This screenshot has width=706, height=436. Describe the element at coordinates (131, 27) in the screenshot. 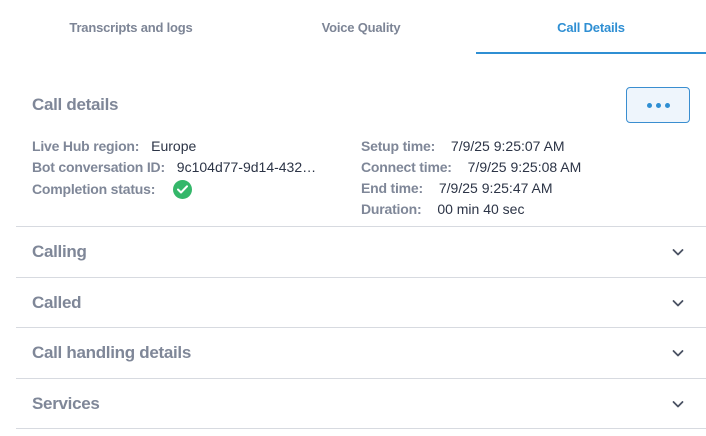

I see `tab-transcripts-and-logs: Transcripts and logs` at that location.